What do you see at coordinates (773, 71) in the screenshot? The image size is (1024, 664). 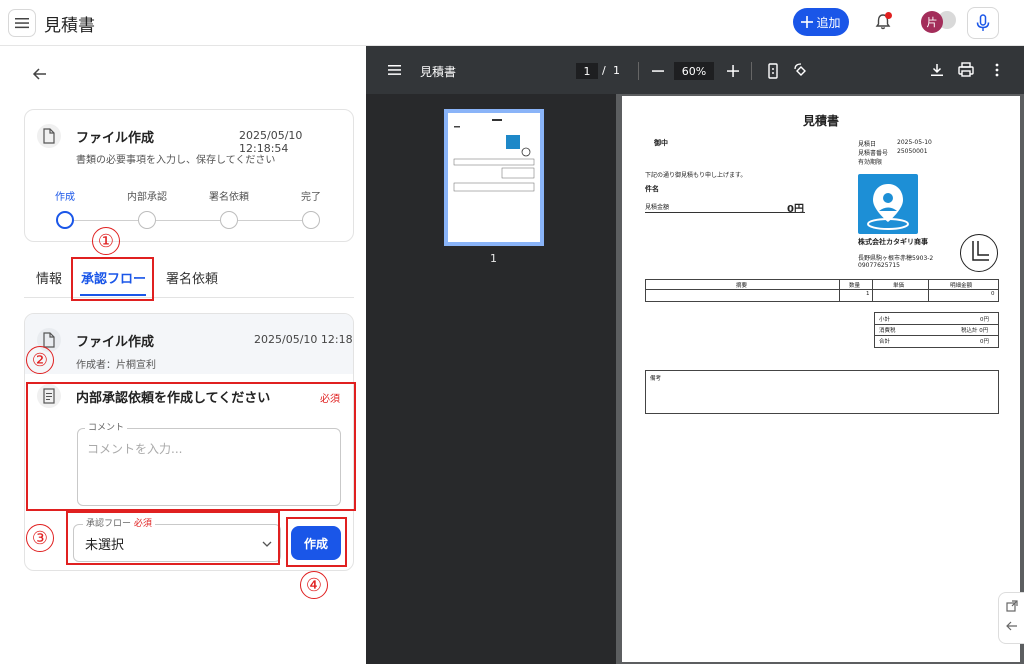 I see `fit-page-icon` at bounding box center [773, 71].